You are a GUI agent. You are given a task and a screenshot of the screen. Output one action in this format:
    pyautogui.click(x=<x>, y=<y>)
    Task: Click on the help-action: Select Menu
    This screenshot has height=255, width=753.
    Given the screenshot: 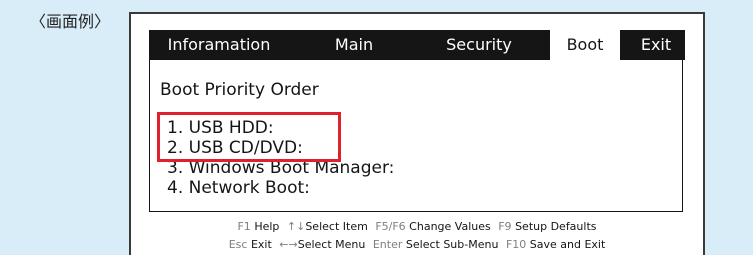 What is the action you would take?
    pyautogui.click(x=331, y=244)
    